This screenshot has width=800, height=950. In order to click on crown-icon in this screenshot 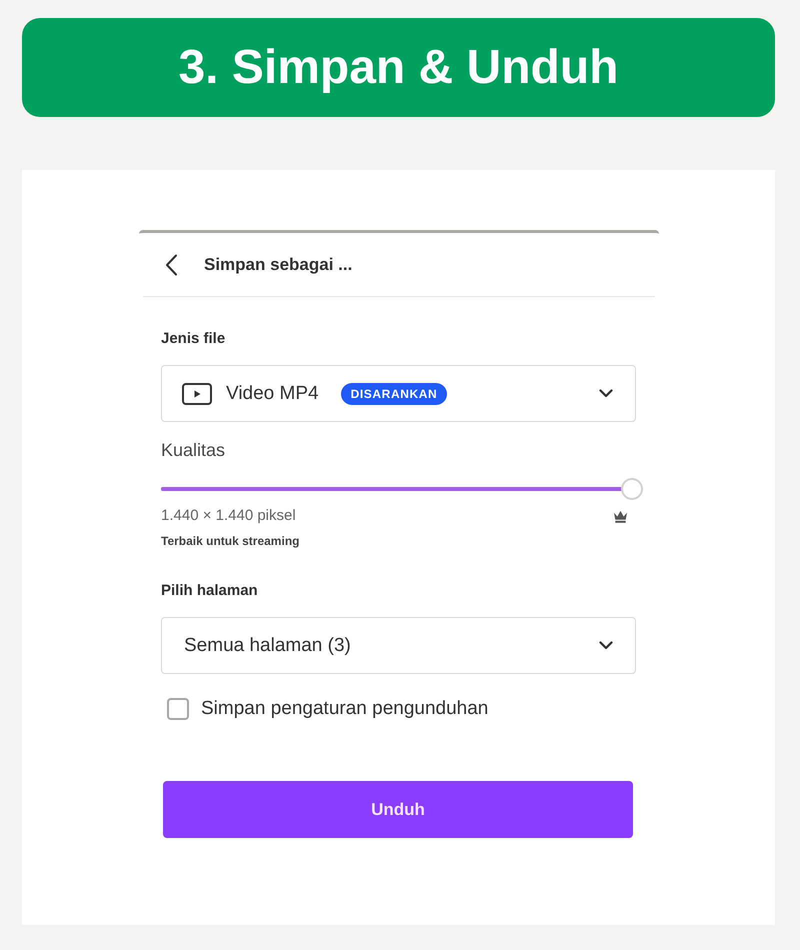, I will do `click(620, 516)`.